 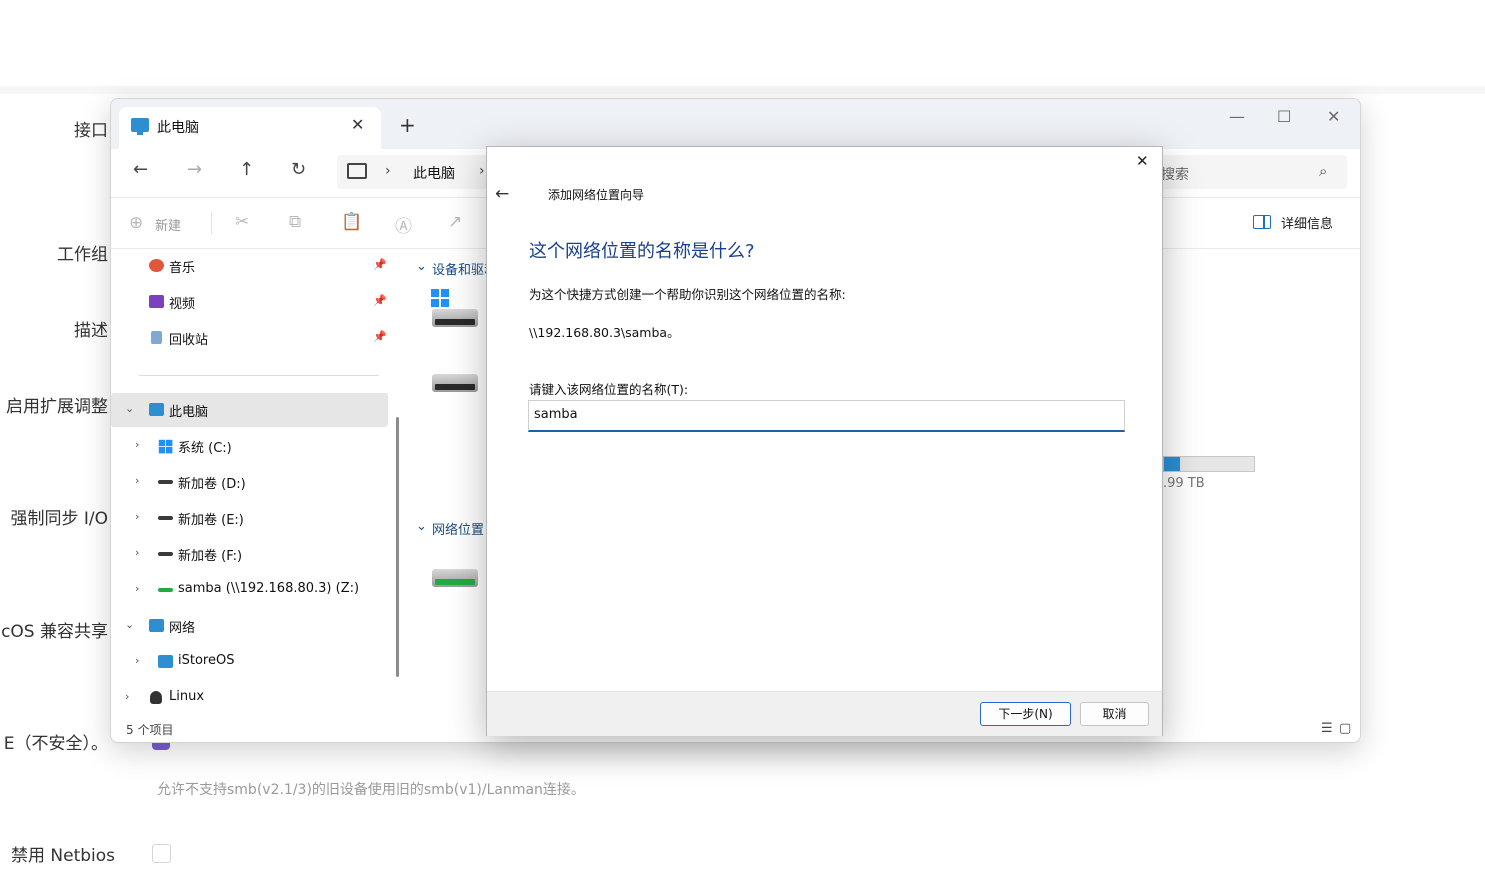 I want to click on setting-label-description: 描述, so click(x=91, y=331).